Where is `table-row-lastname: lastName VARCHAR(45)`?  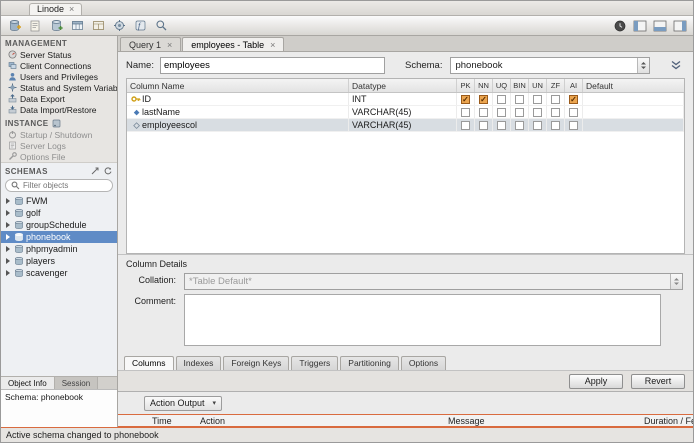
table-row-lastname: lastName VARCHAR(45) is located at coordinates (405, 112).